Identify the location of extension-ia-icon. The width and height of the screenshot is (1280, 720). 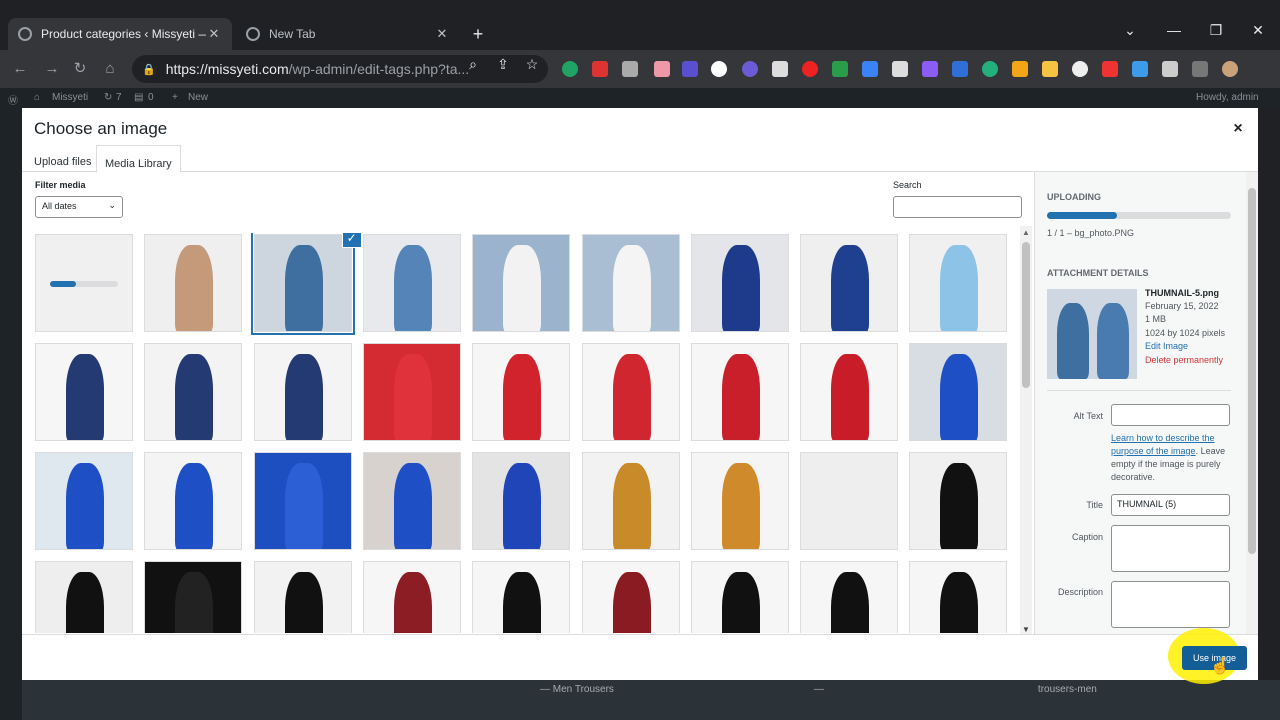
(690, 69).